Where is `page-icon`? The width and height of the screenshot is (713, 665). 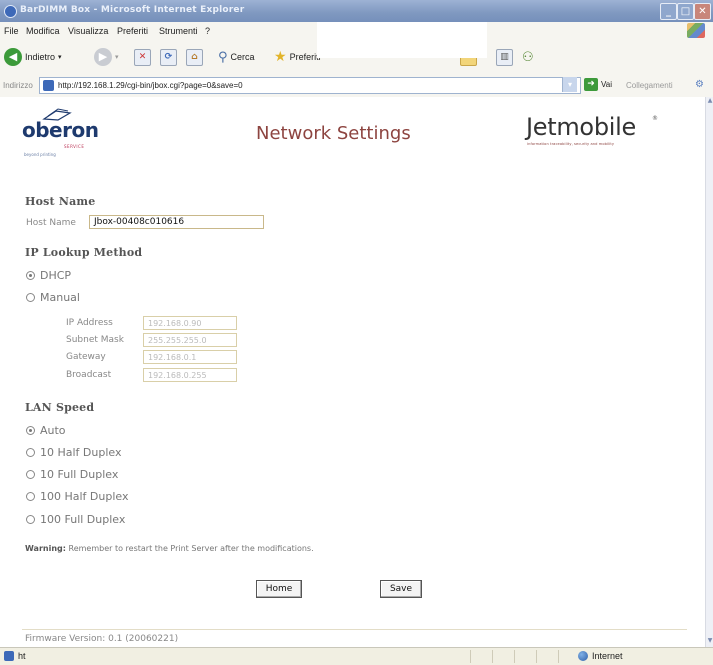 page-icon is located at coordinates (48, 85).